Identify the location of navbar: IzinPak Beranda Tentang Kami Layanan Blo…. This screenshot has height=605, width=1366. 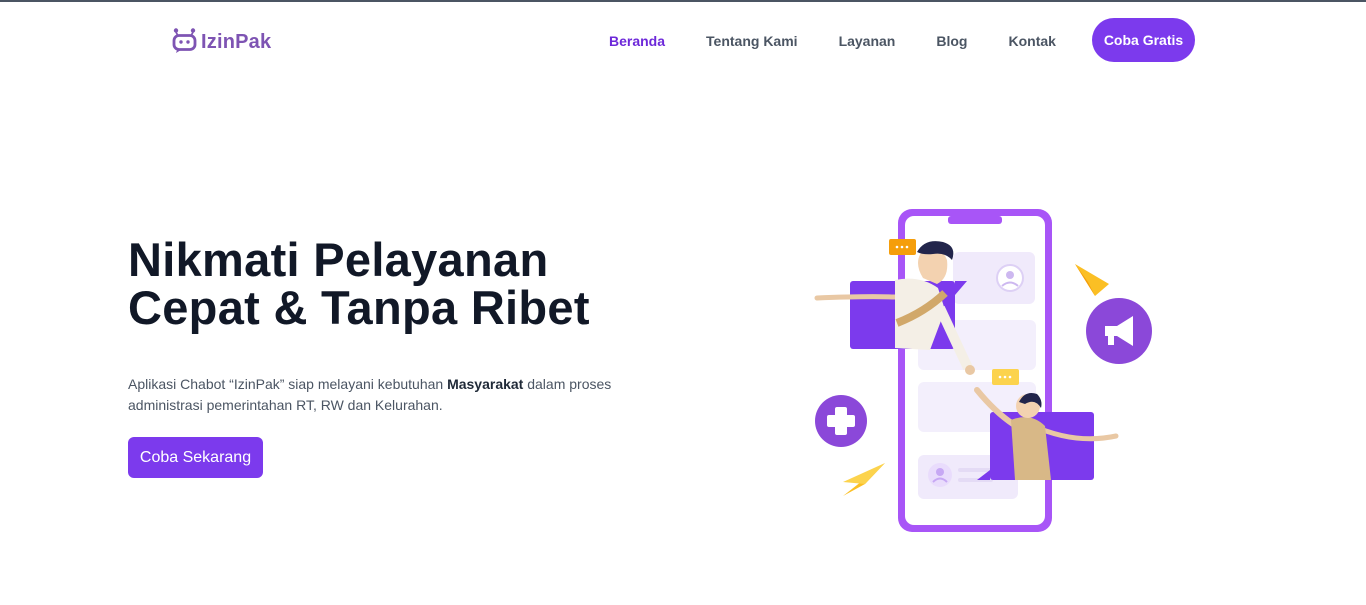
(683, 40).